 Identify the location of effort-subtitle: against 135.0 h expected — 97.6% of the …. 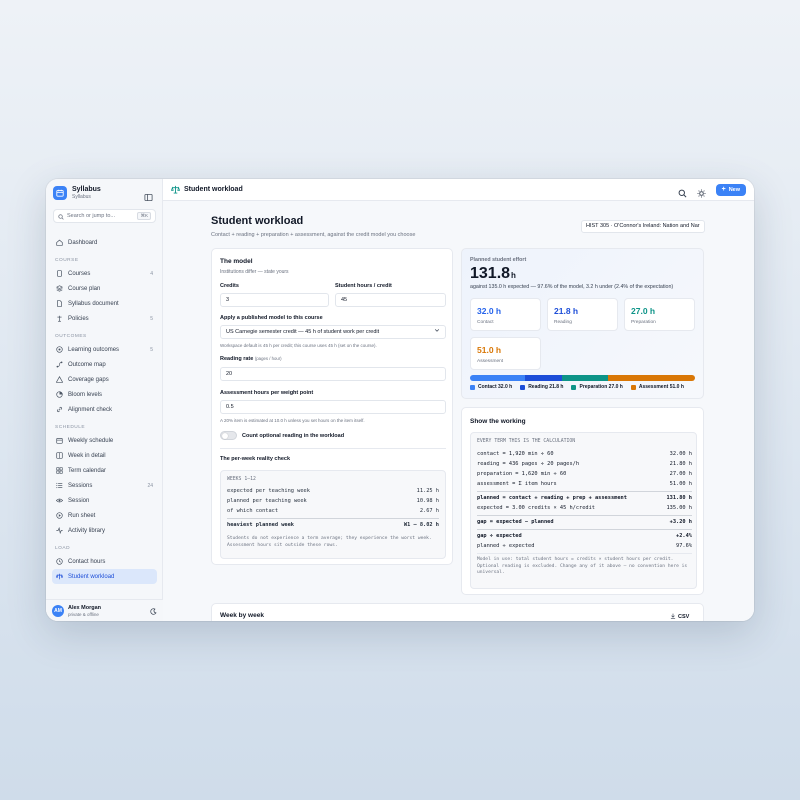
(572, 287).